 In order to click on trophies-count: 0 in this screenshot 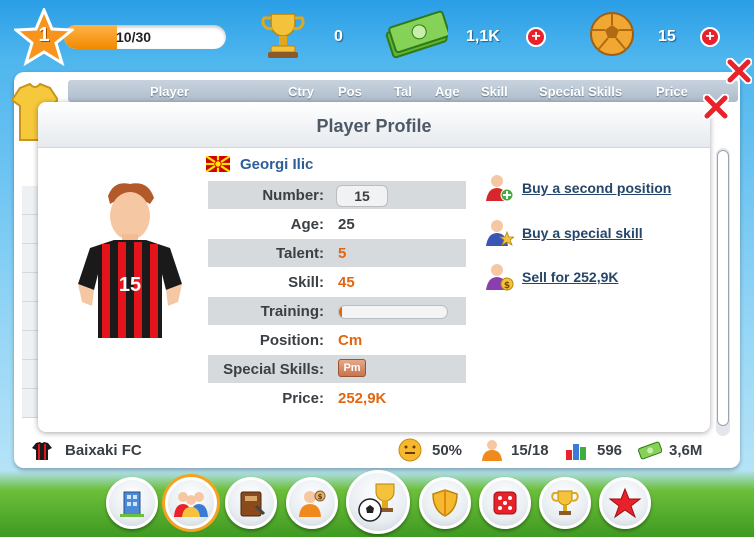, I will do `click(338, 36)`.